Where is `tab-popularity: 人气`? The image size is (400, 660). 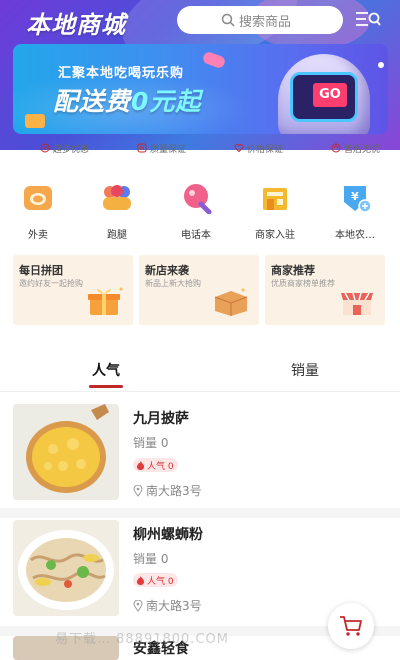
tab-popularity: 人气 is located at coordinates (106, 370).